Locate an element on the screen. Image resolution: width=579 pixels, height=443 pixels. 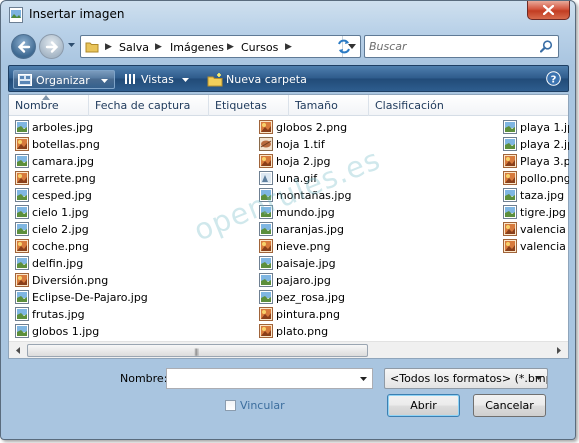
title-bar: Insertar imagen is located at coordinates (288, 15).